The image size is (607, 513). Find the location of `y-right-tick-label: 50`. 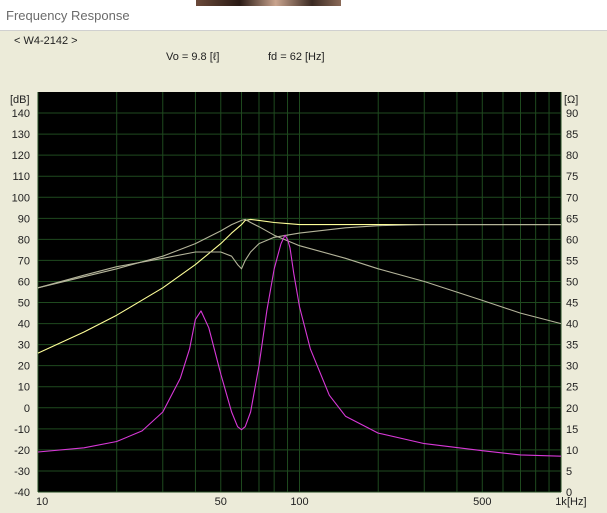

y-right-tick-label: 50 is located at coordinates (572, 282).